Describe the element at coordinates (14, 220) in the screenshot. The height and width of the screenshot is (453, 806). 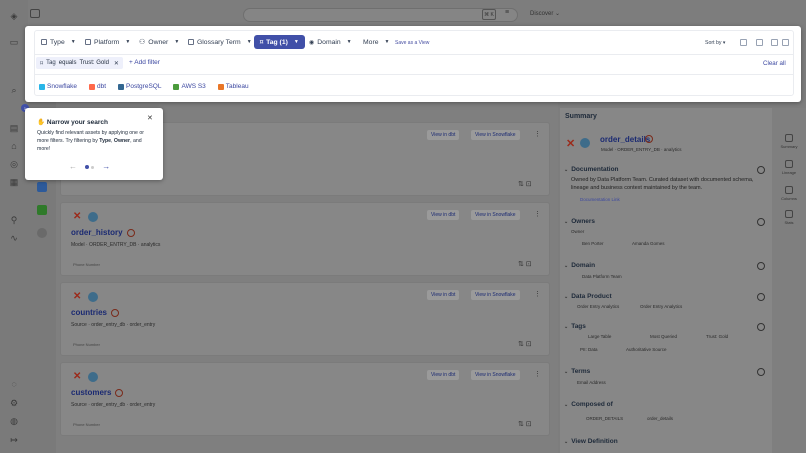
I see `ingest-icon: ⚲` at that location.